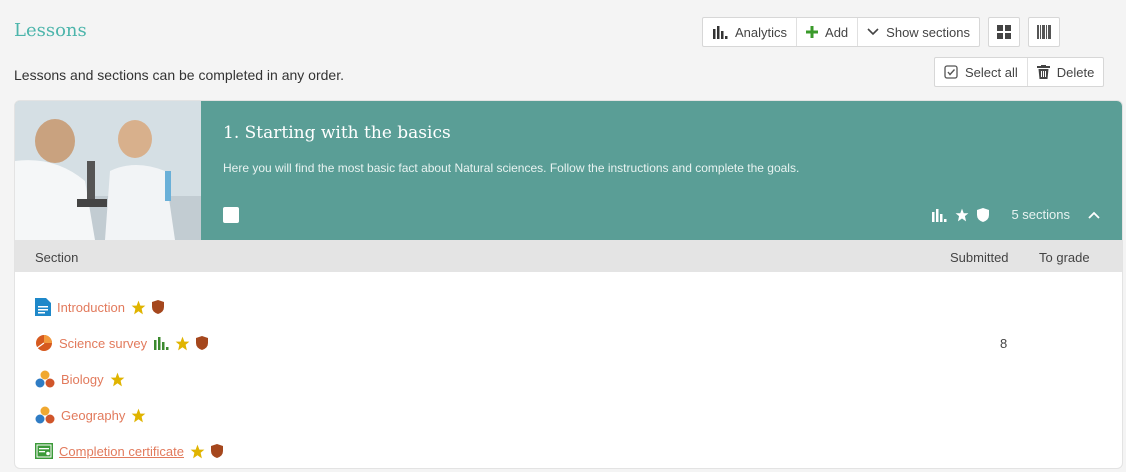  I want to click on analytics-button: Analytics, so click(749, 32).